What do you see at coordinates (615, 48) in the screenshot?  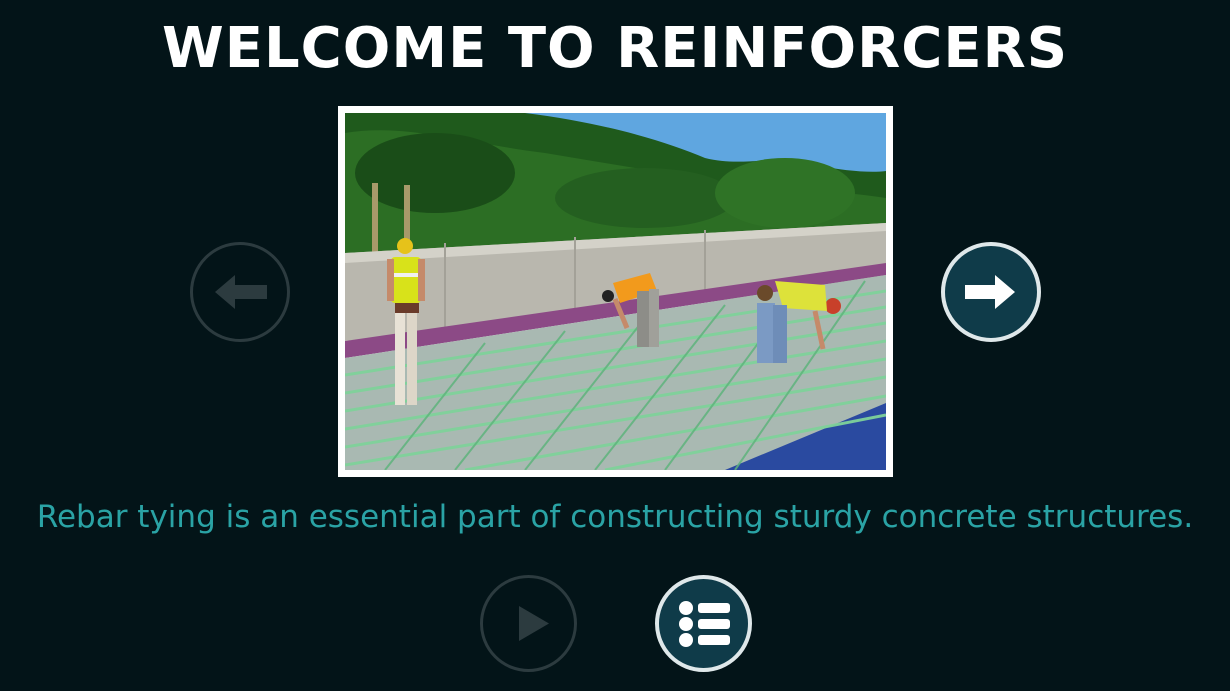 I see `page-title: WELCOME TO REINFORCERS` at bounding box center [615, 48].